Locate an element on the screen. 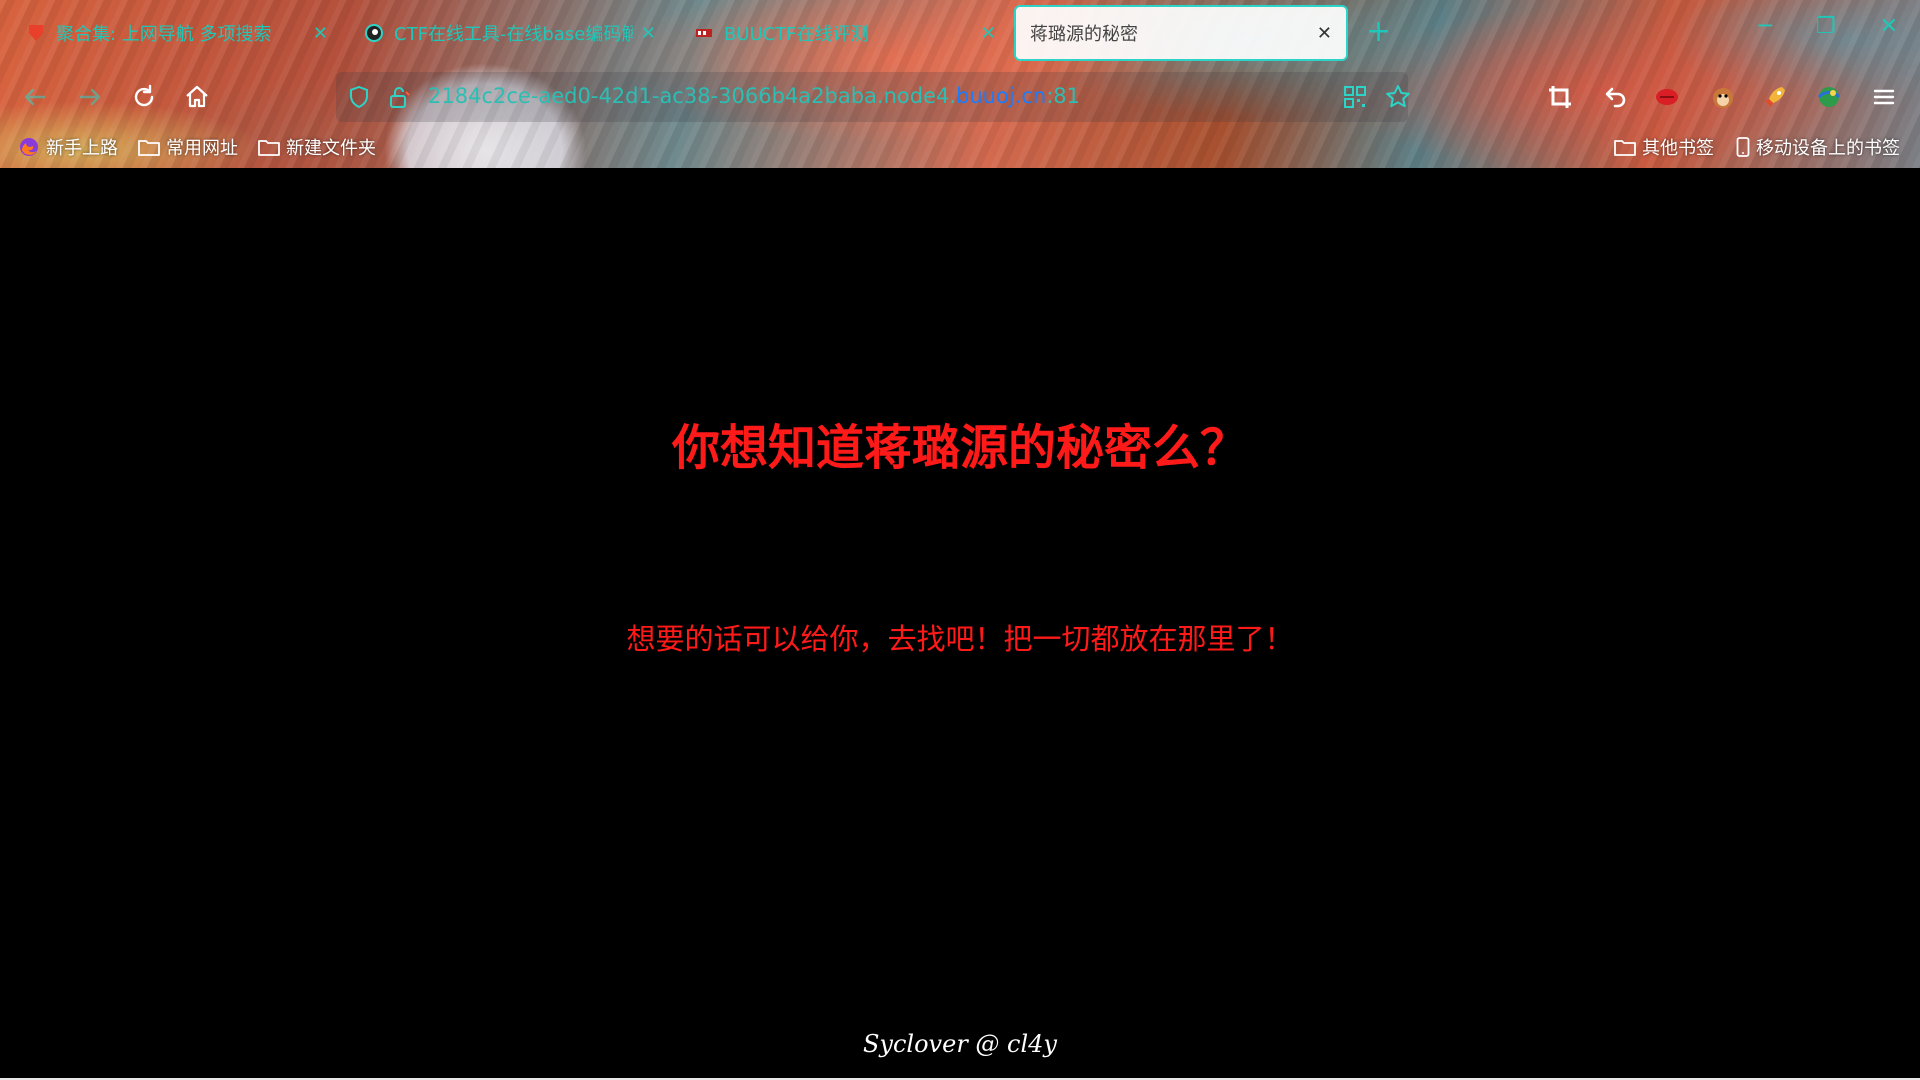 The image size is (1920, 1080). qr-code-icon is located at coordinates (1355, 97).